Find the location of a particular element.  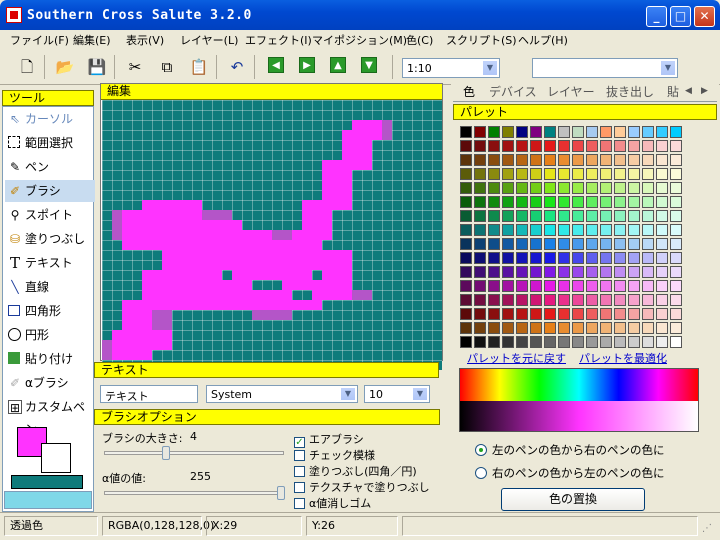

menu-edit: 編集(E) is located at coordinates (92, 40).